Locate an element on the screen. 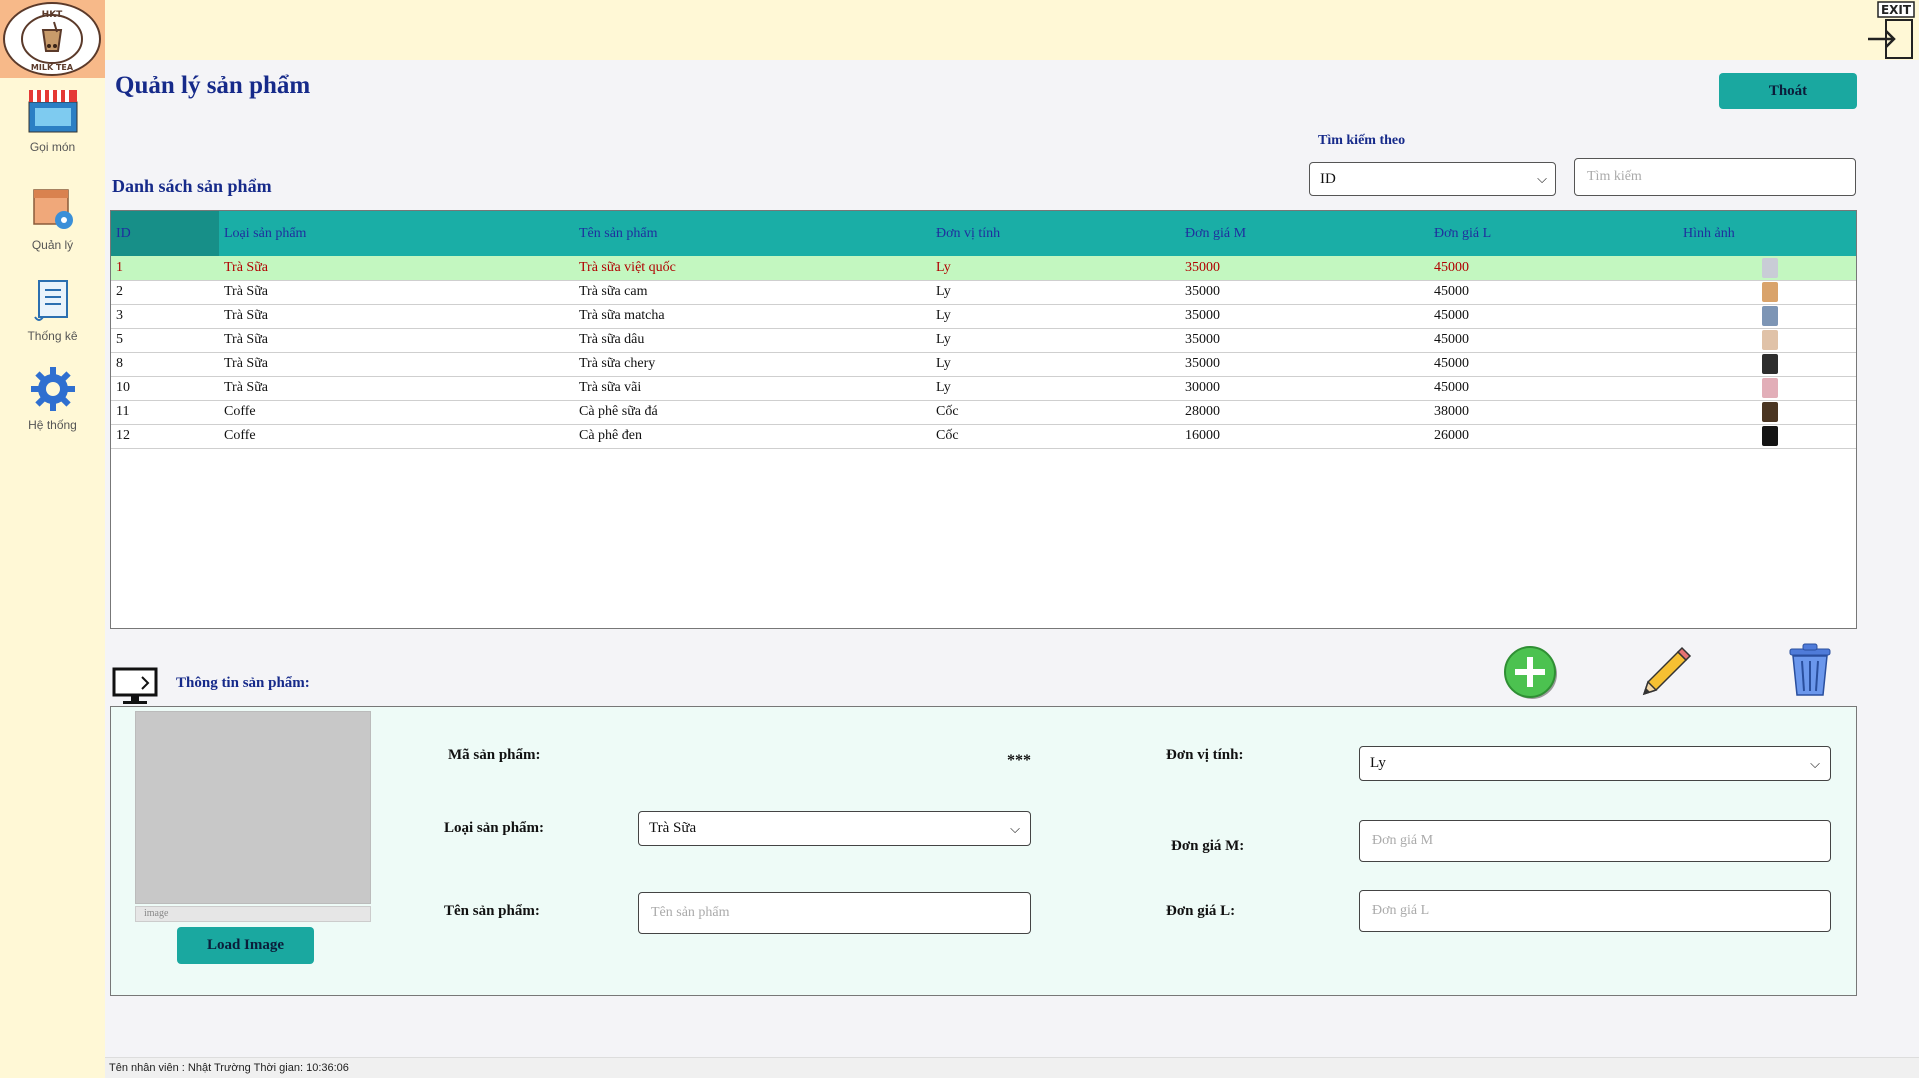 This screenshot has width=1919, height=1078. edit-product-button is located at coordinates (1664, 674).